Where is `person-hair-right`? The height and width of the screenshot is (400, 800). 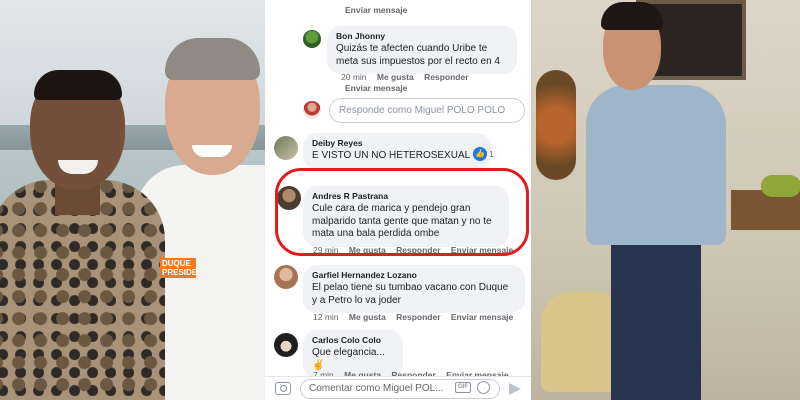 person-hair-right is located at coordinates (212, 59).